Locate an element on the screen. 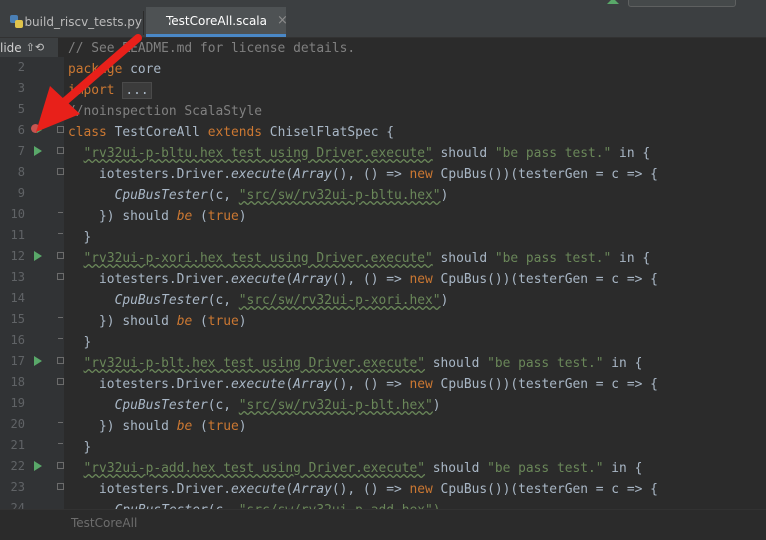 The image size is (766, 540). package-name: core is located at coordinates (142, 69).